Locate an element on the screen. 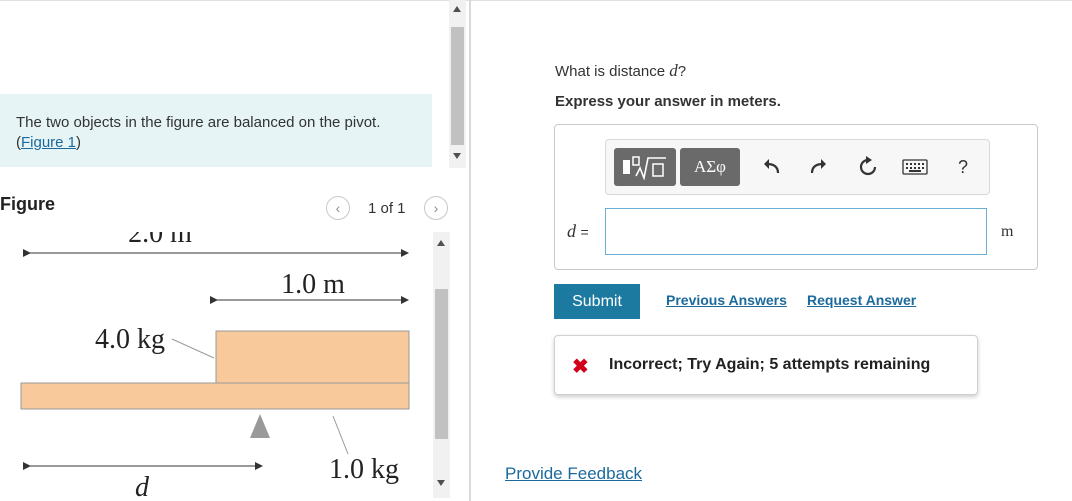  templates-button is located at coordinates (645, 167).